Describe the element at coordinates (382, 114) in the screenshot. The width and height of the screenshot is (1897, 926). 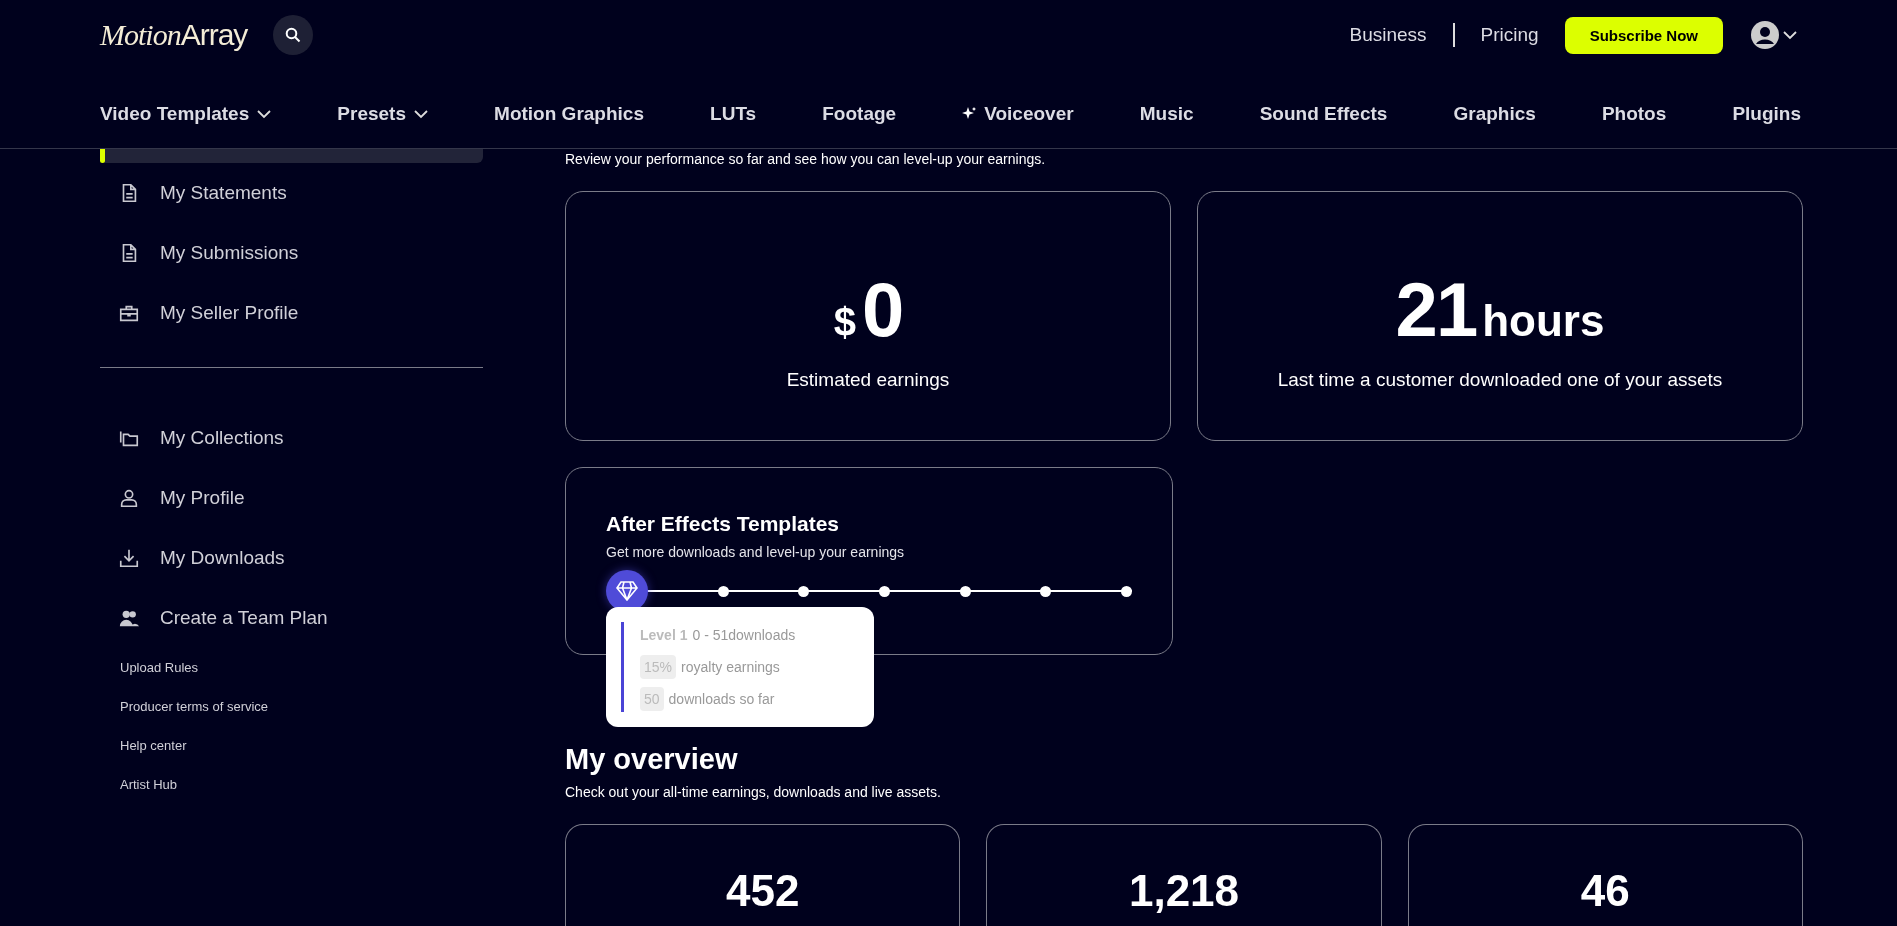
I see `nav-item: Presets` at that location.